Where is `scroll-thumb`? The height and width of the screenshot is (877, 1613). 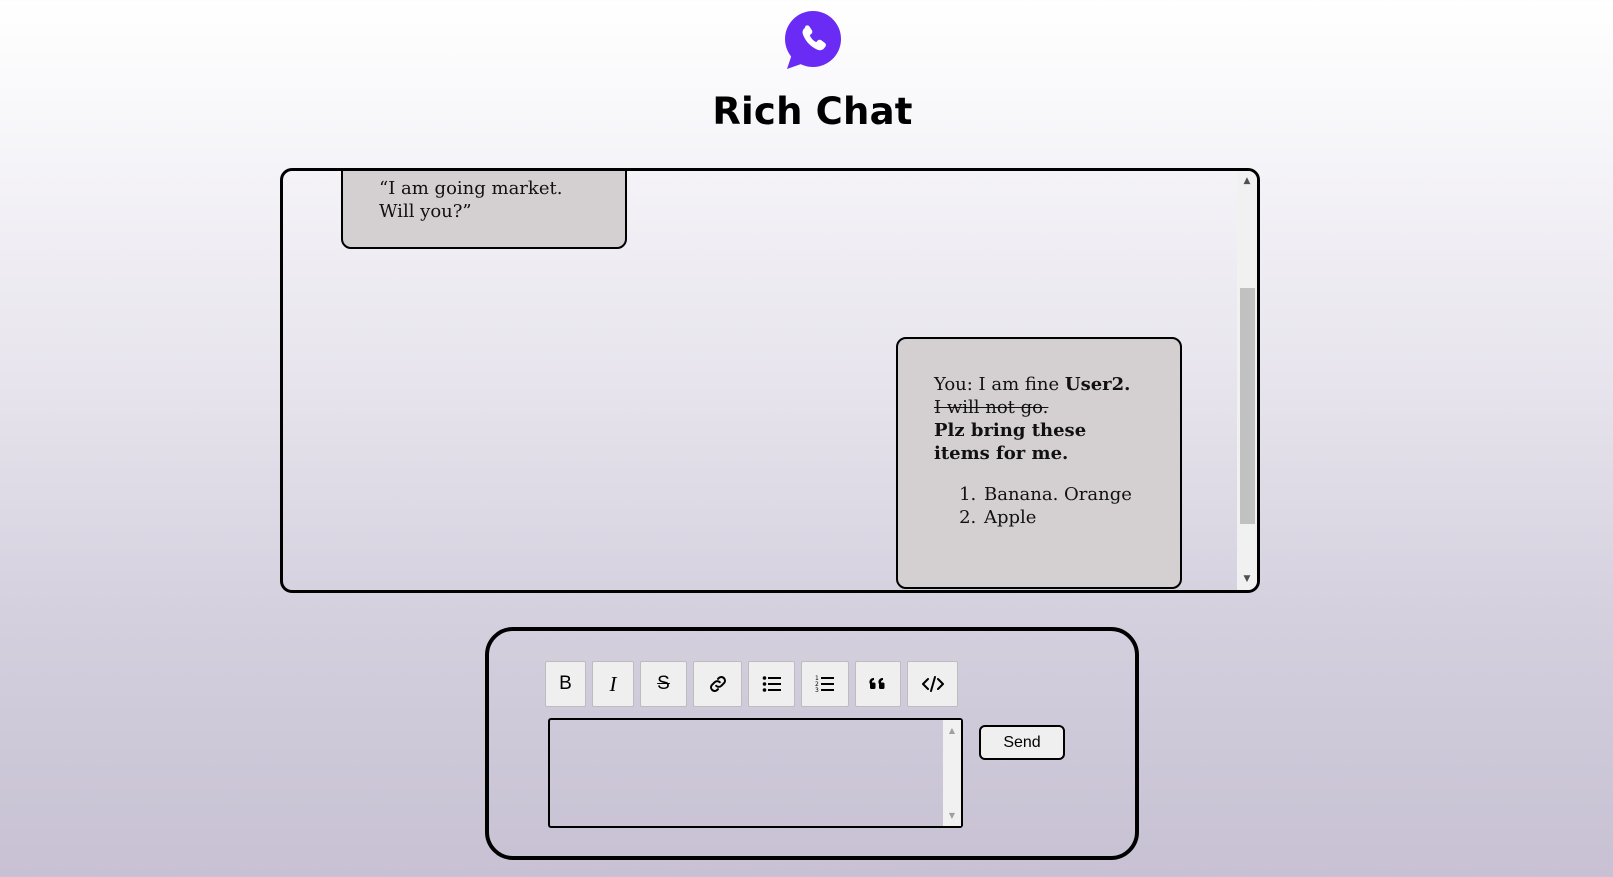 scroll-thumb is located at coordinates (1247, 406).